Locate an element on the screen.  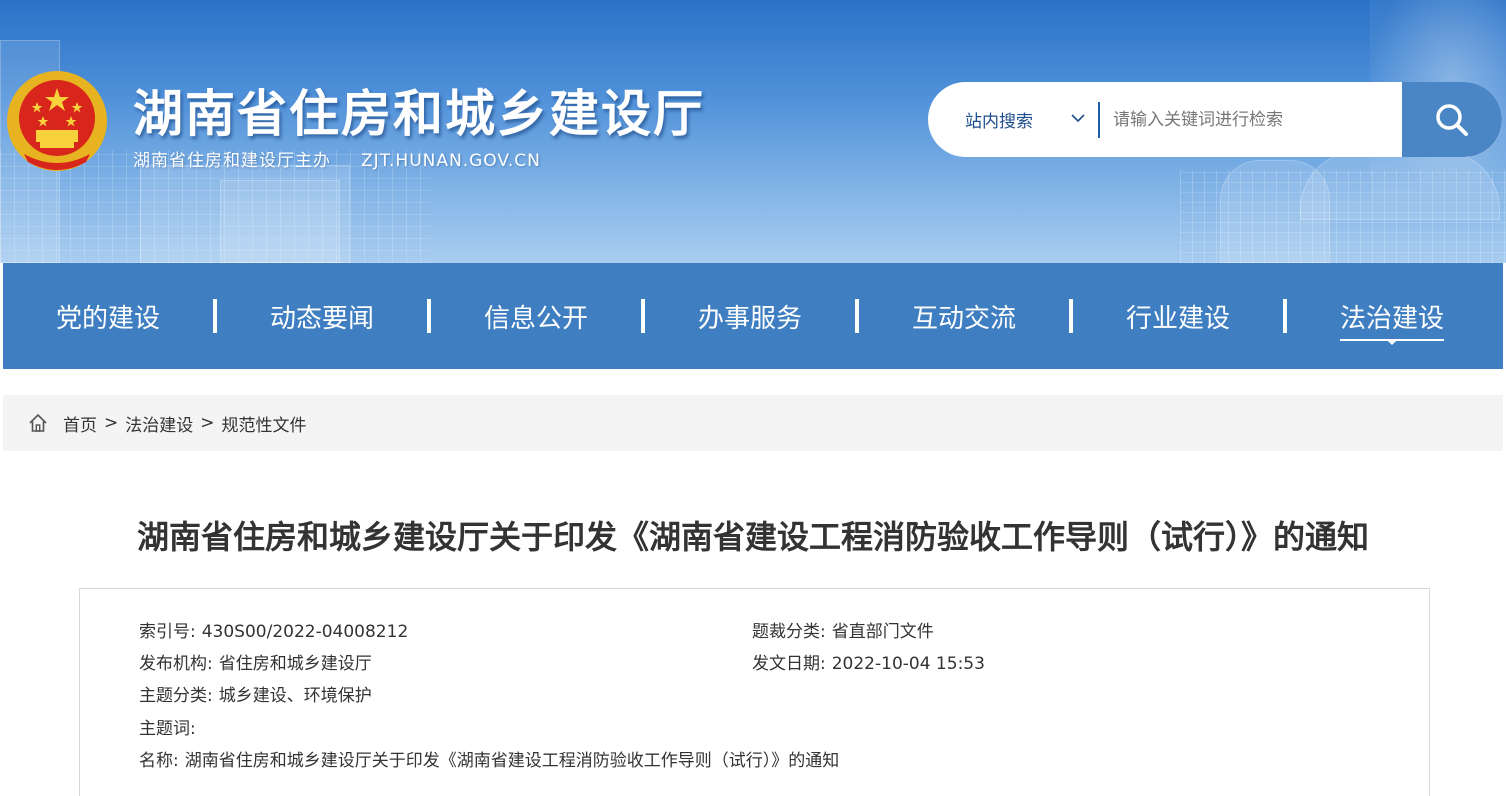
site-sponsor: 湖南省住房和建设厅主办 is located at coordinates (232, 161).